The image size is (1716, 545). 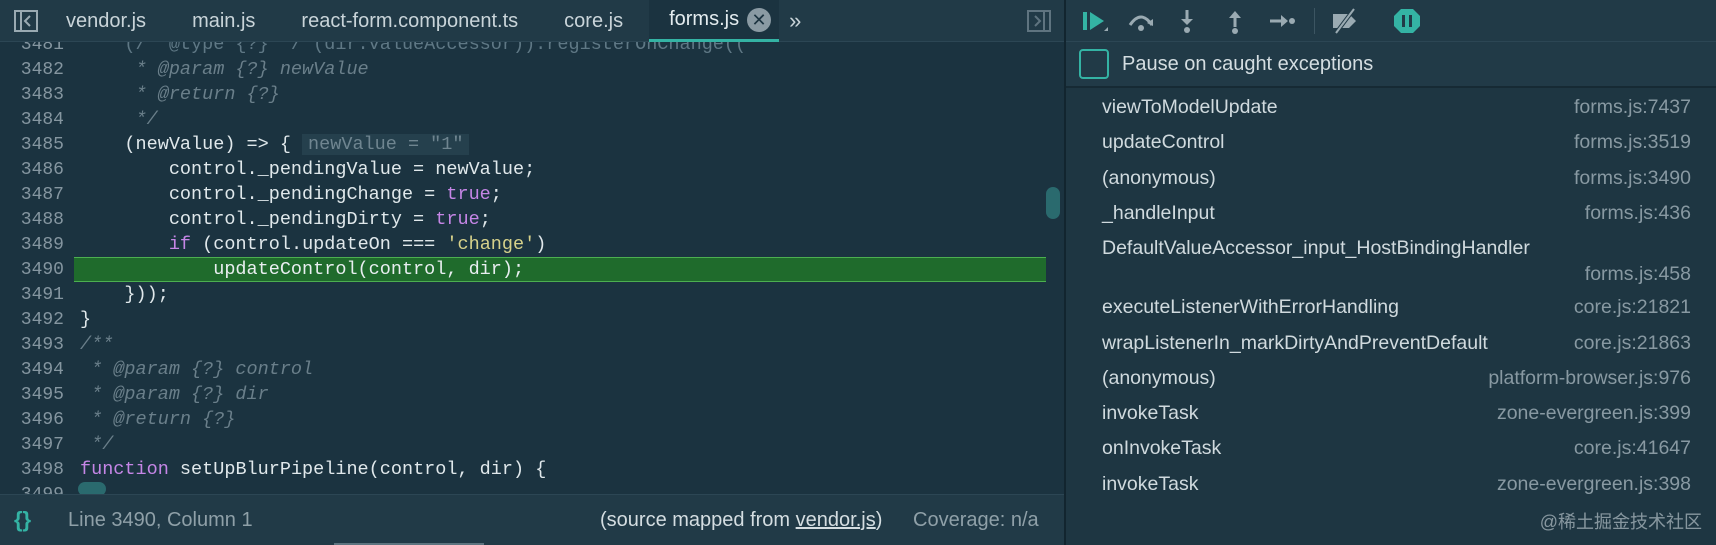 What do you see at coordinates (1187, 21) in the screenshot?
I see `step-into-icon` at bounding box center [1187, 21].